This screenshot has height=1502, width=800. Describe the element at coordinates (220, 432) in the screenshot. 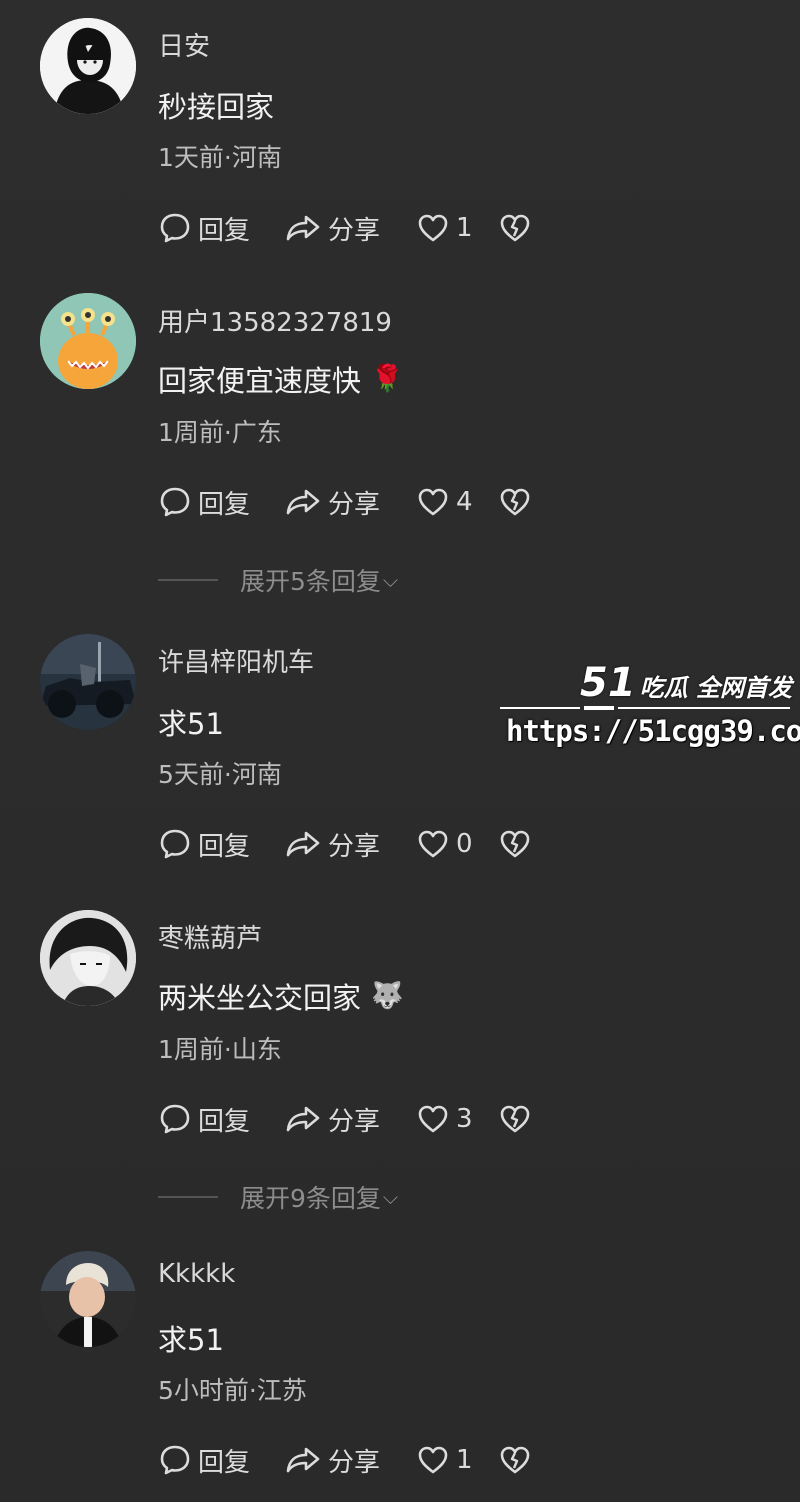

I see `comment-meta: 1周前·广东` at that location.